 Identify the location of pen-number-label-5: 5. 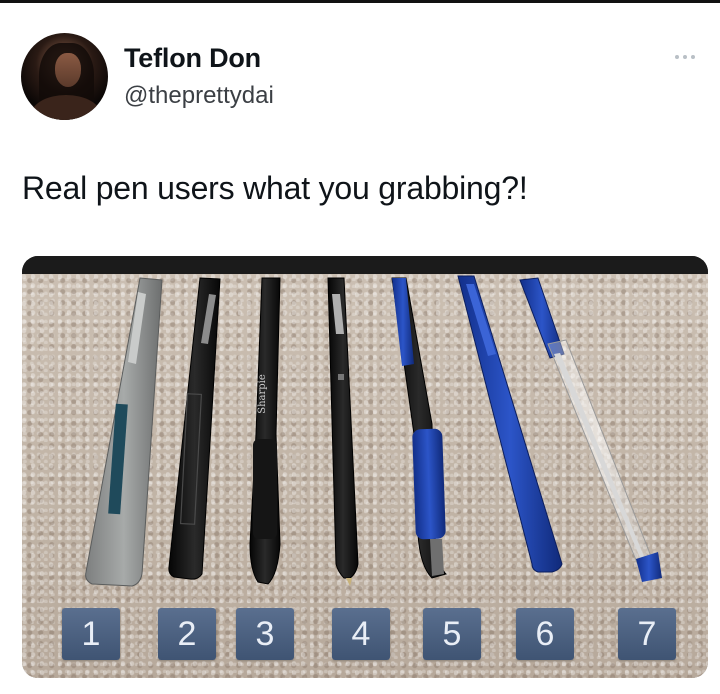
(452, 634).